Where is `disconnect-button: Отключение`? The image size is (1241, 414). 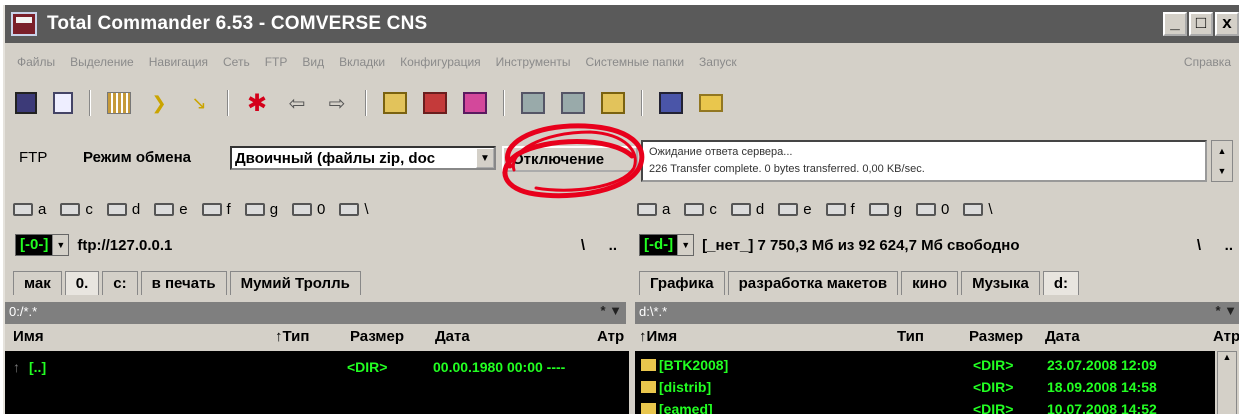 disconnect-button: Отключение is located at coordinates (570, 159).